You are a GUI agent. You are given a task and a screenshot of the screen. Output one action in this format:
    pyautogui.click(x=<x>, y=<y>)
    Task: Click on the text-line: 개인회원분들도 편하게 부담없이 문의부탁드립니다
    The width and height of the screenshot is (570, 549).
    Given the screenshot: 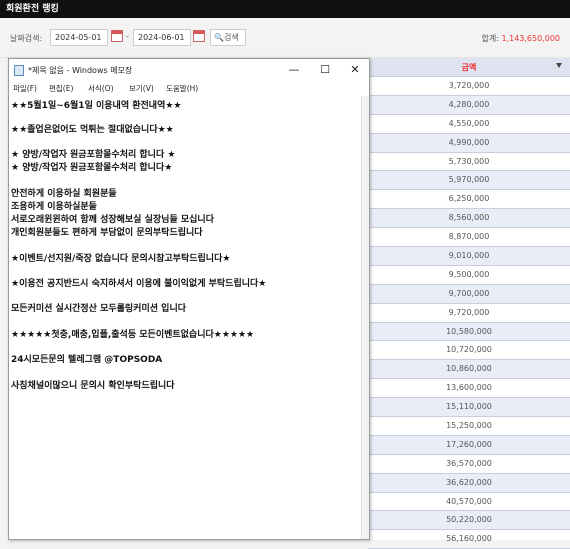 What is the action you would take?
    pyautogui.click(x=107, y=233)
    